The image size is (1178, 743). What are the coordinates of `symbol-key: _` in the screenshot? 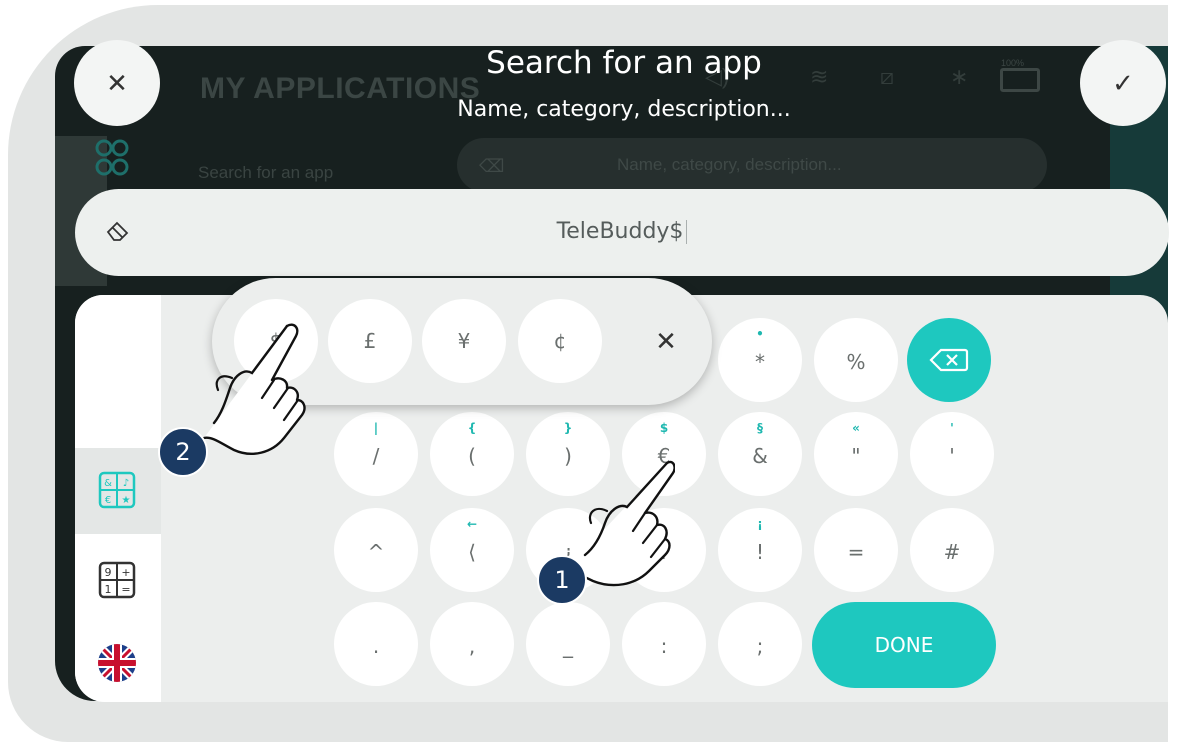 It's located at (568, 644).